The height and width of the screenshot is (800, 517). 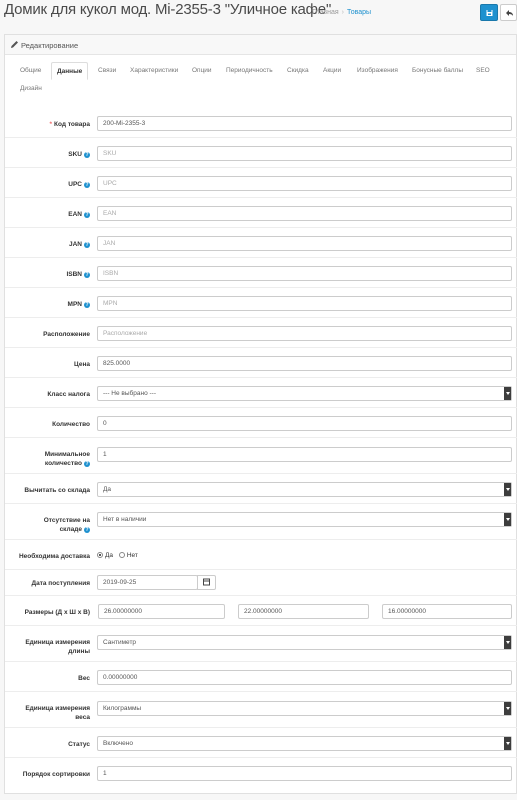 I want to click on floppy-disk-icon, so click(x=489, y=13).